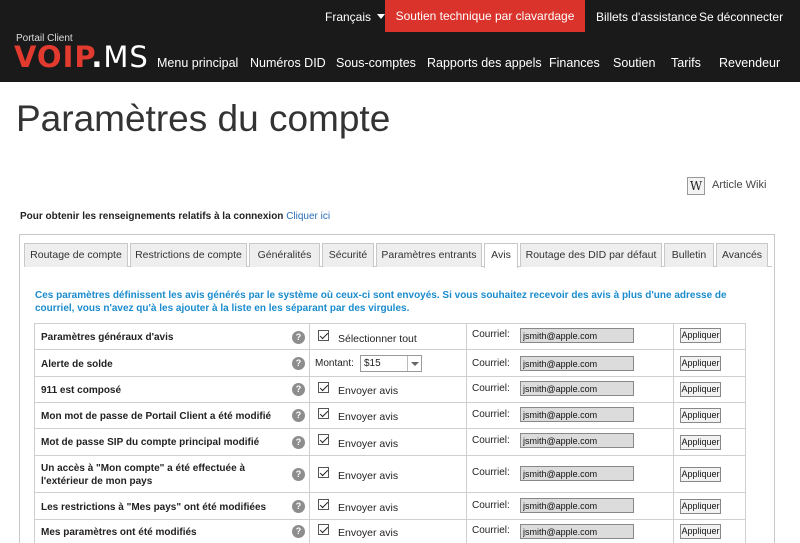 The image size is (800, 543). I want to click on language-selector: Français, so click(355, 17).